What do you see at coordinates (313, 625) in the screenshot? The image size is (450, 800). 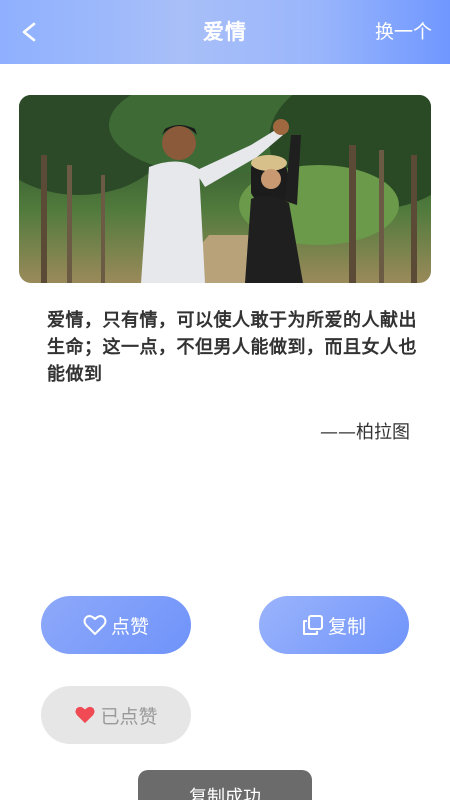 I see `copy-icon` at bounding box center [313, 625].